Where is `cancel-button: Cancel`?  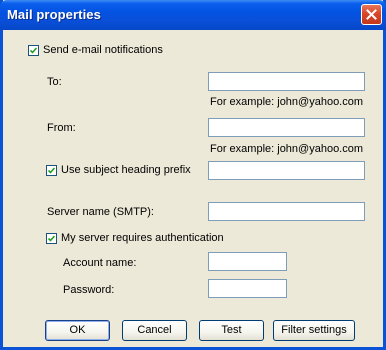
cancel-button: Cancel is located at coordinates (154, 330).